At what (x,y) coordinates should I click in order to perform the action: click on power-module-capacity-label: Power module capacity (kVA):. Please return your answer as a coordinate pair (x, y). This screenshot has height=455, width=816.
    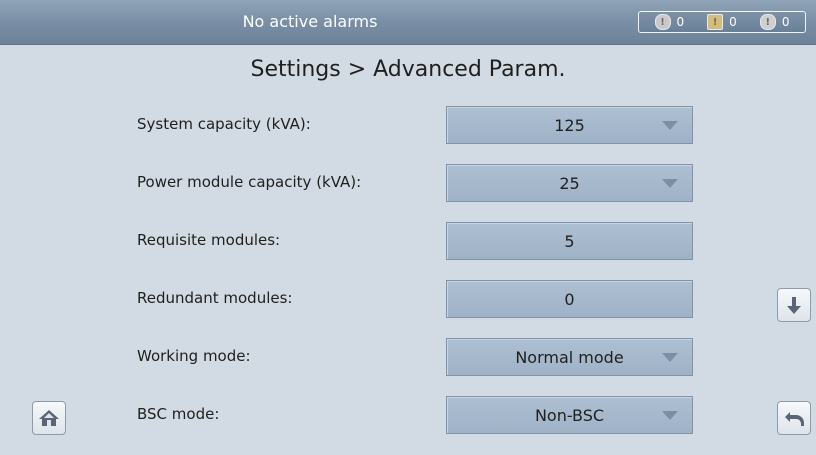
    Looking at the image, I should click on (249, 182).